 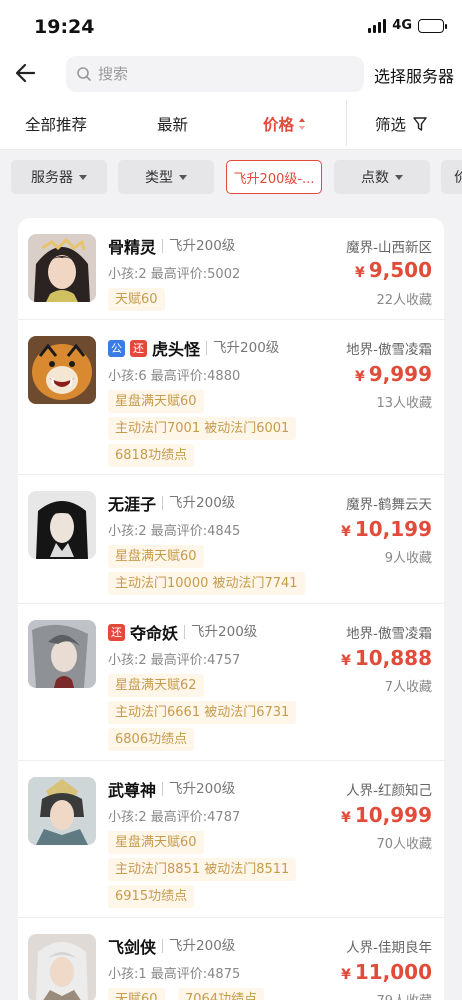 What do you see at coordinates (206, 583) in the screenshot?
I see `attribute-tag: 主动法门10000 被动法门7741` at bounding box center [206, 583].